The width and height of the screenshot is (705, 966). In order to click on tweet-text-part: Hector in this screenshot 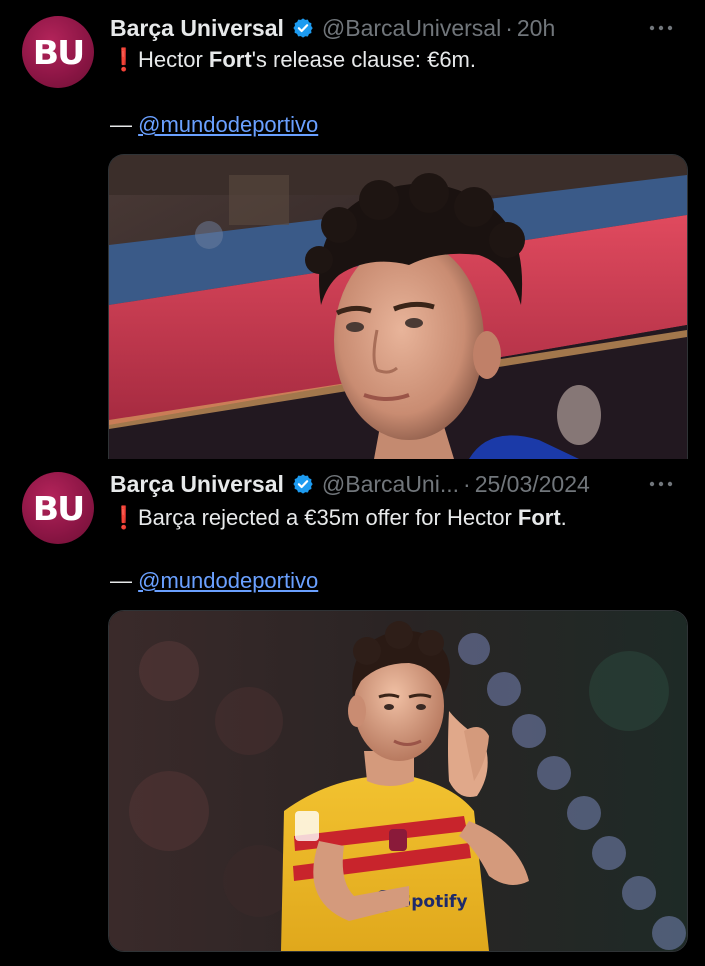, I will do `click(173, 59)`.